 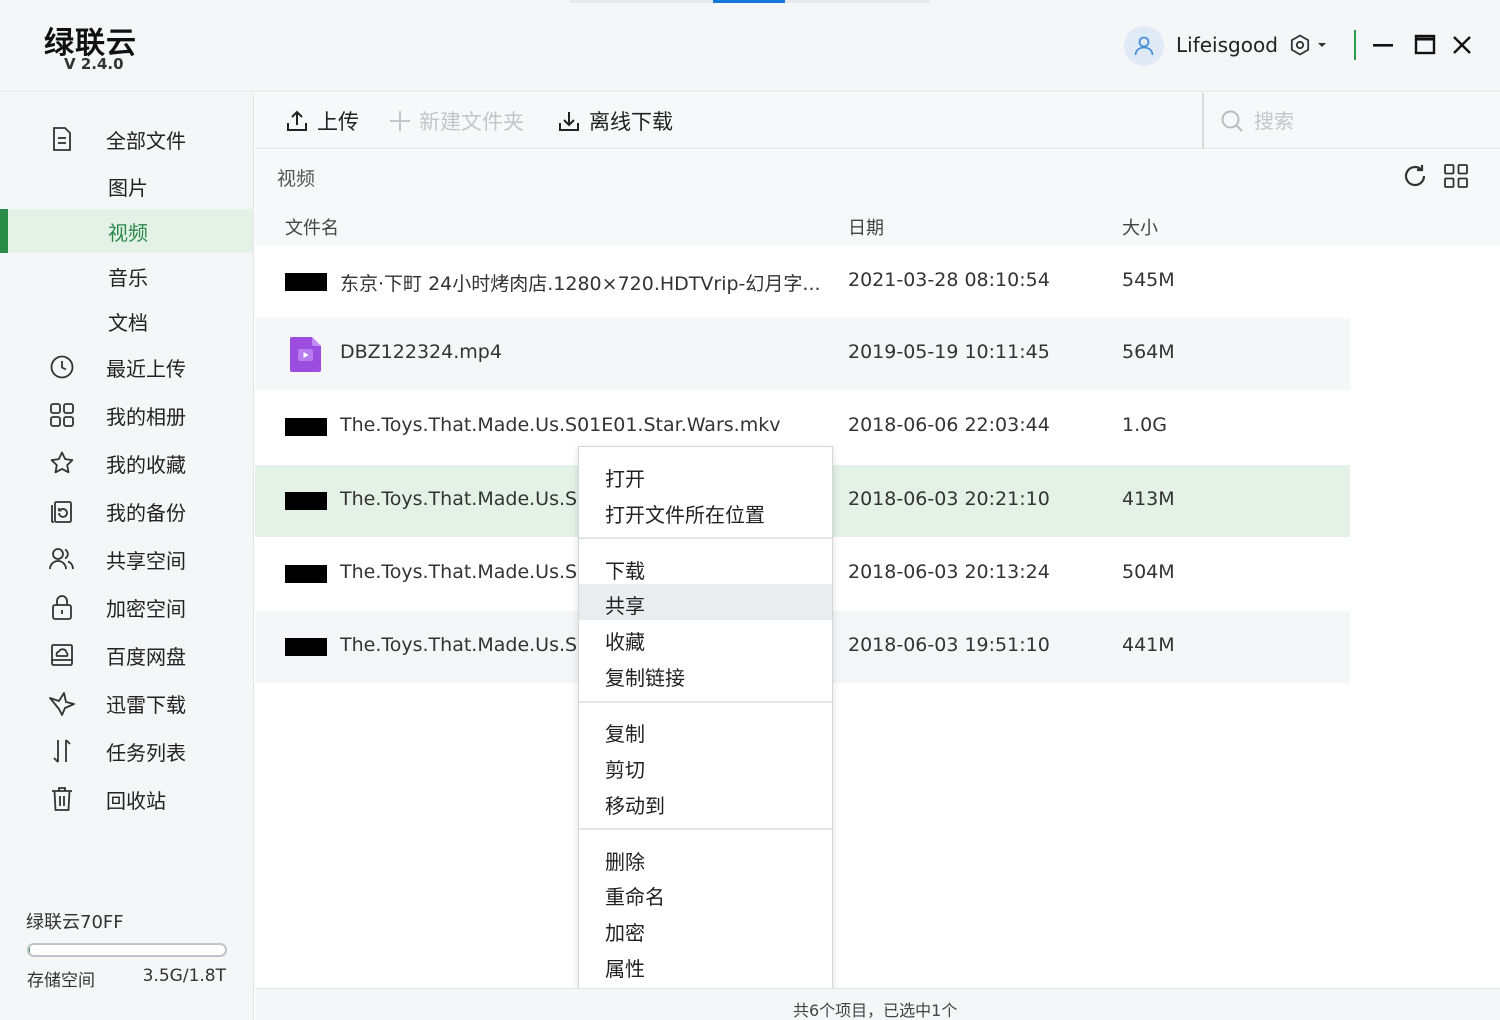 I want to click on table-row: DBZ122324.mp4 2019-05-19 10:11:45 564M, so click(x=802, y=354).